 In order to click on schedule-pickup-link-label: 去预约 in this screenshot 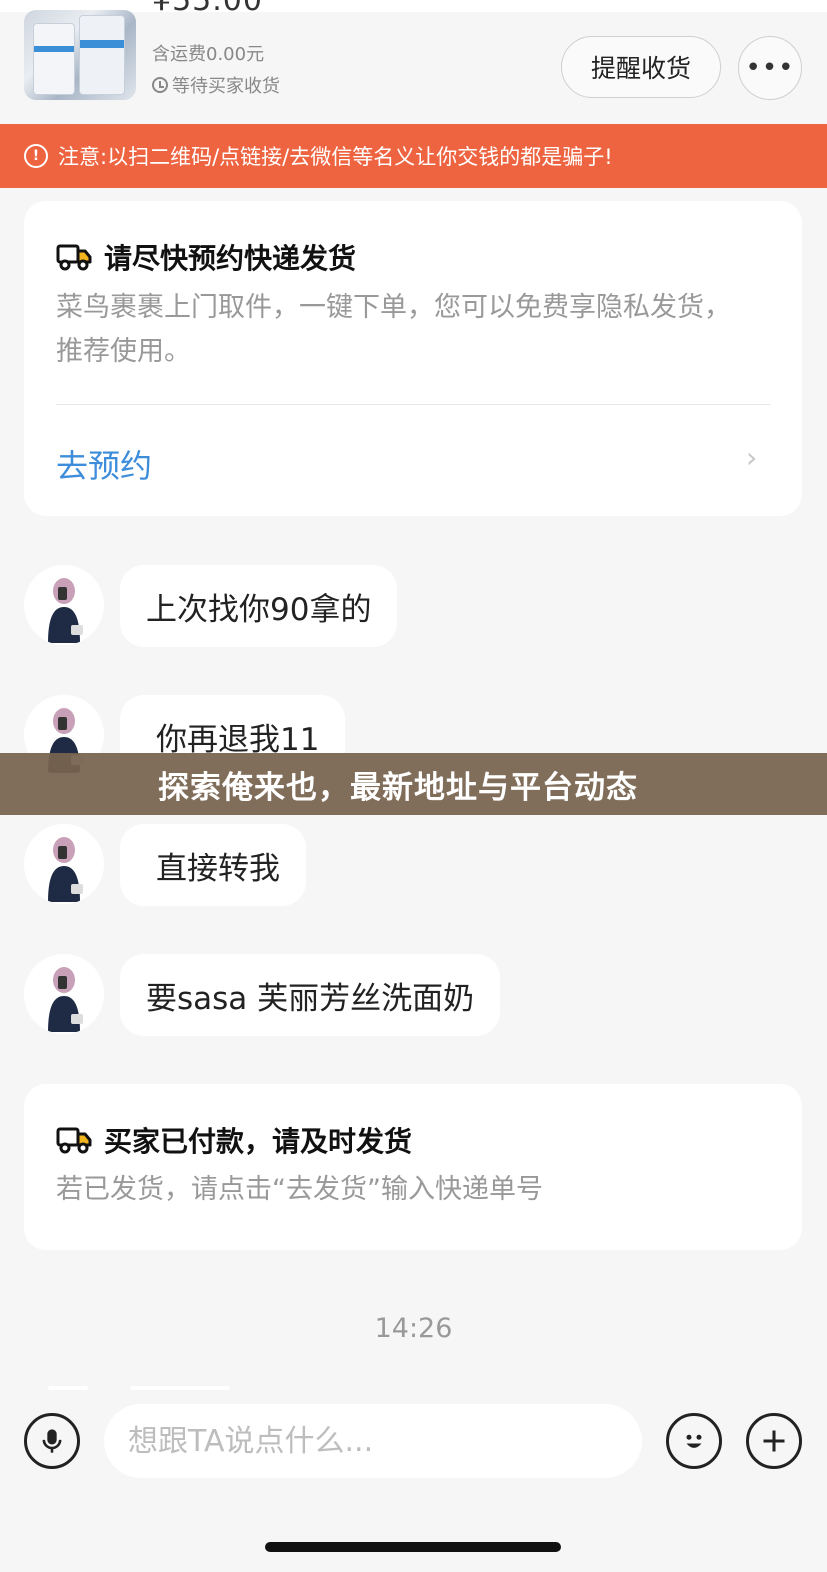, I will do `click(104, 466)`.